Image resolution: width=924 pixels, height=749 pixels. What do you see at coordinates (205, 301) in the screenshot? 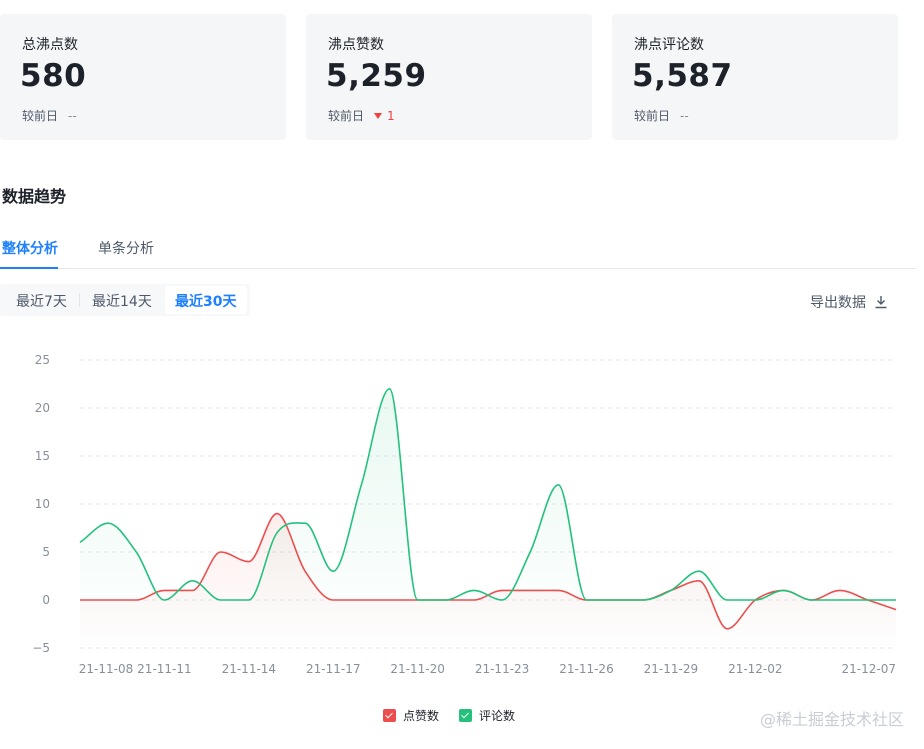
I see `range-30-days: 最近30天` at bounding box center [205, 301].